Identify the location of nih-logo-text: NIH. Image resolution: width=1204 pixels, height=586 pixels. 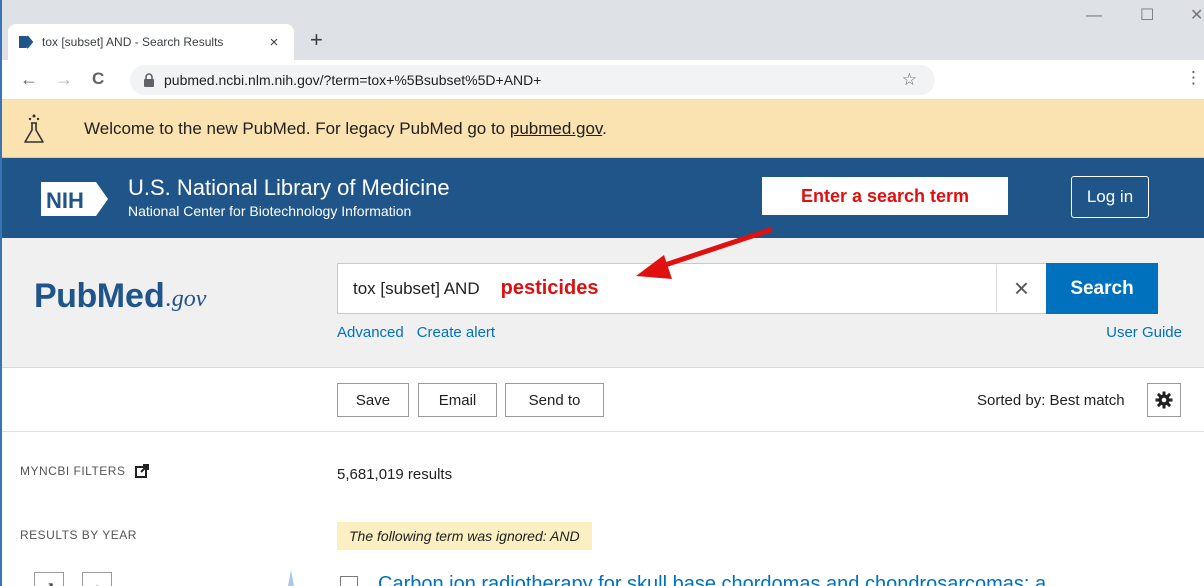
(65, 200).